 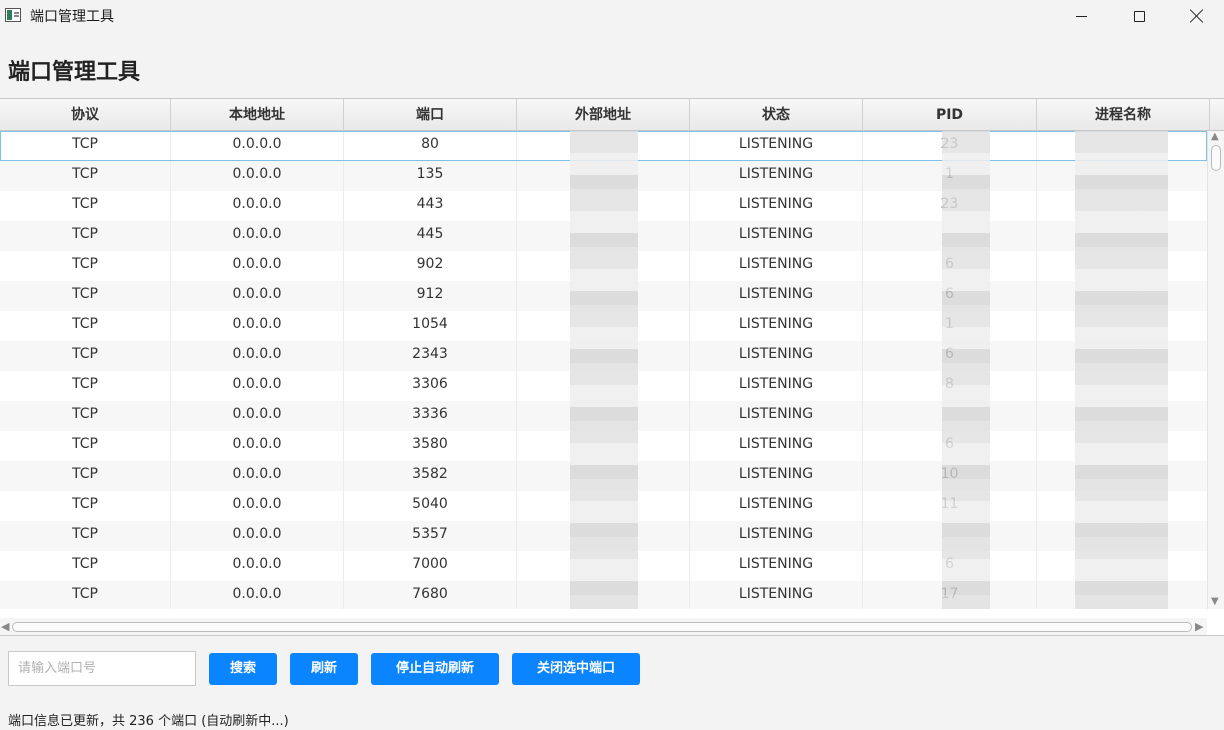 I want to click on minimize-icon, so click(x=1081, y=16).